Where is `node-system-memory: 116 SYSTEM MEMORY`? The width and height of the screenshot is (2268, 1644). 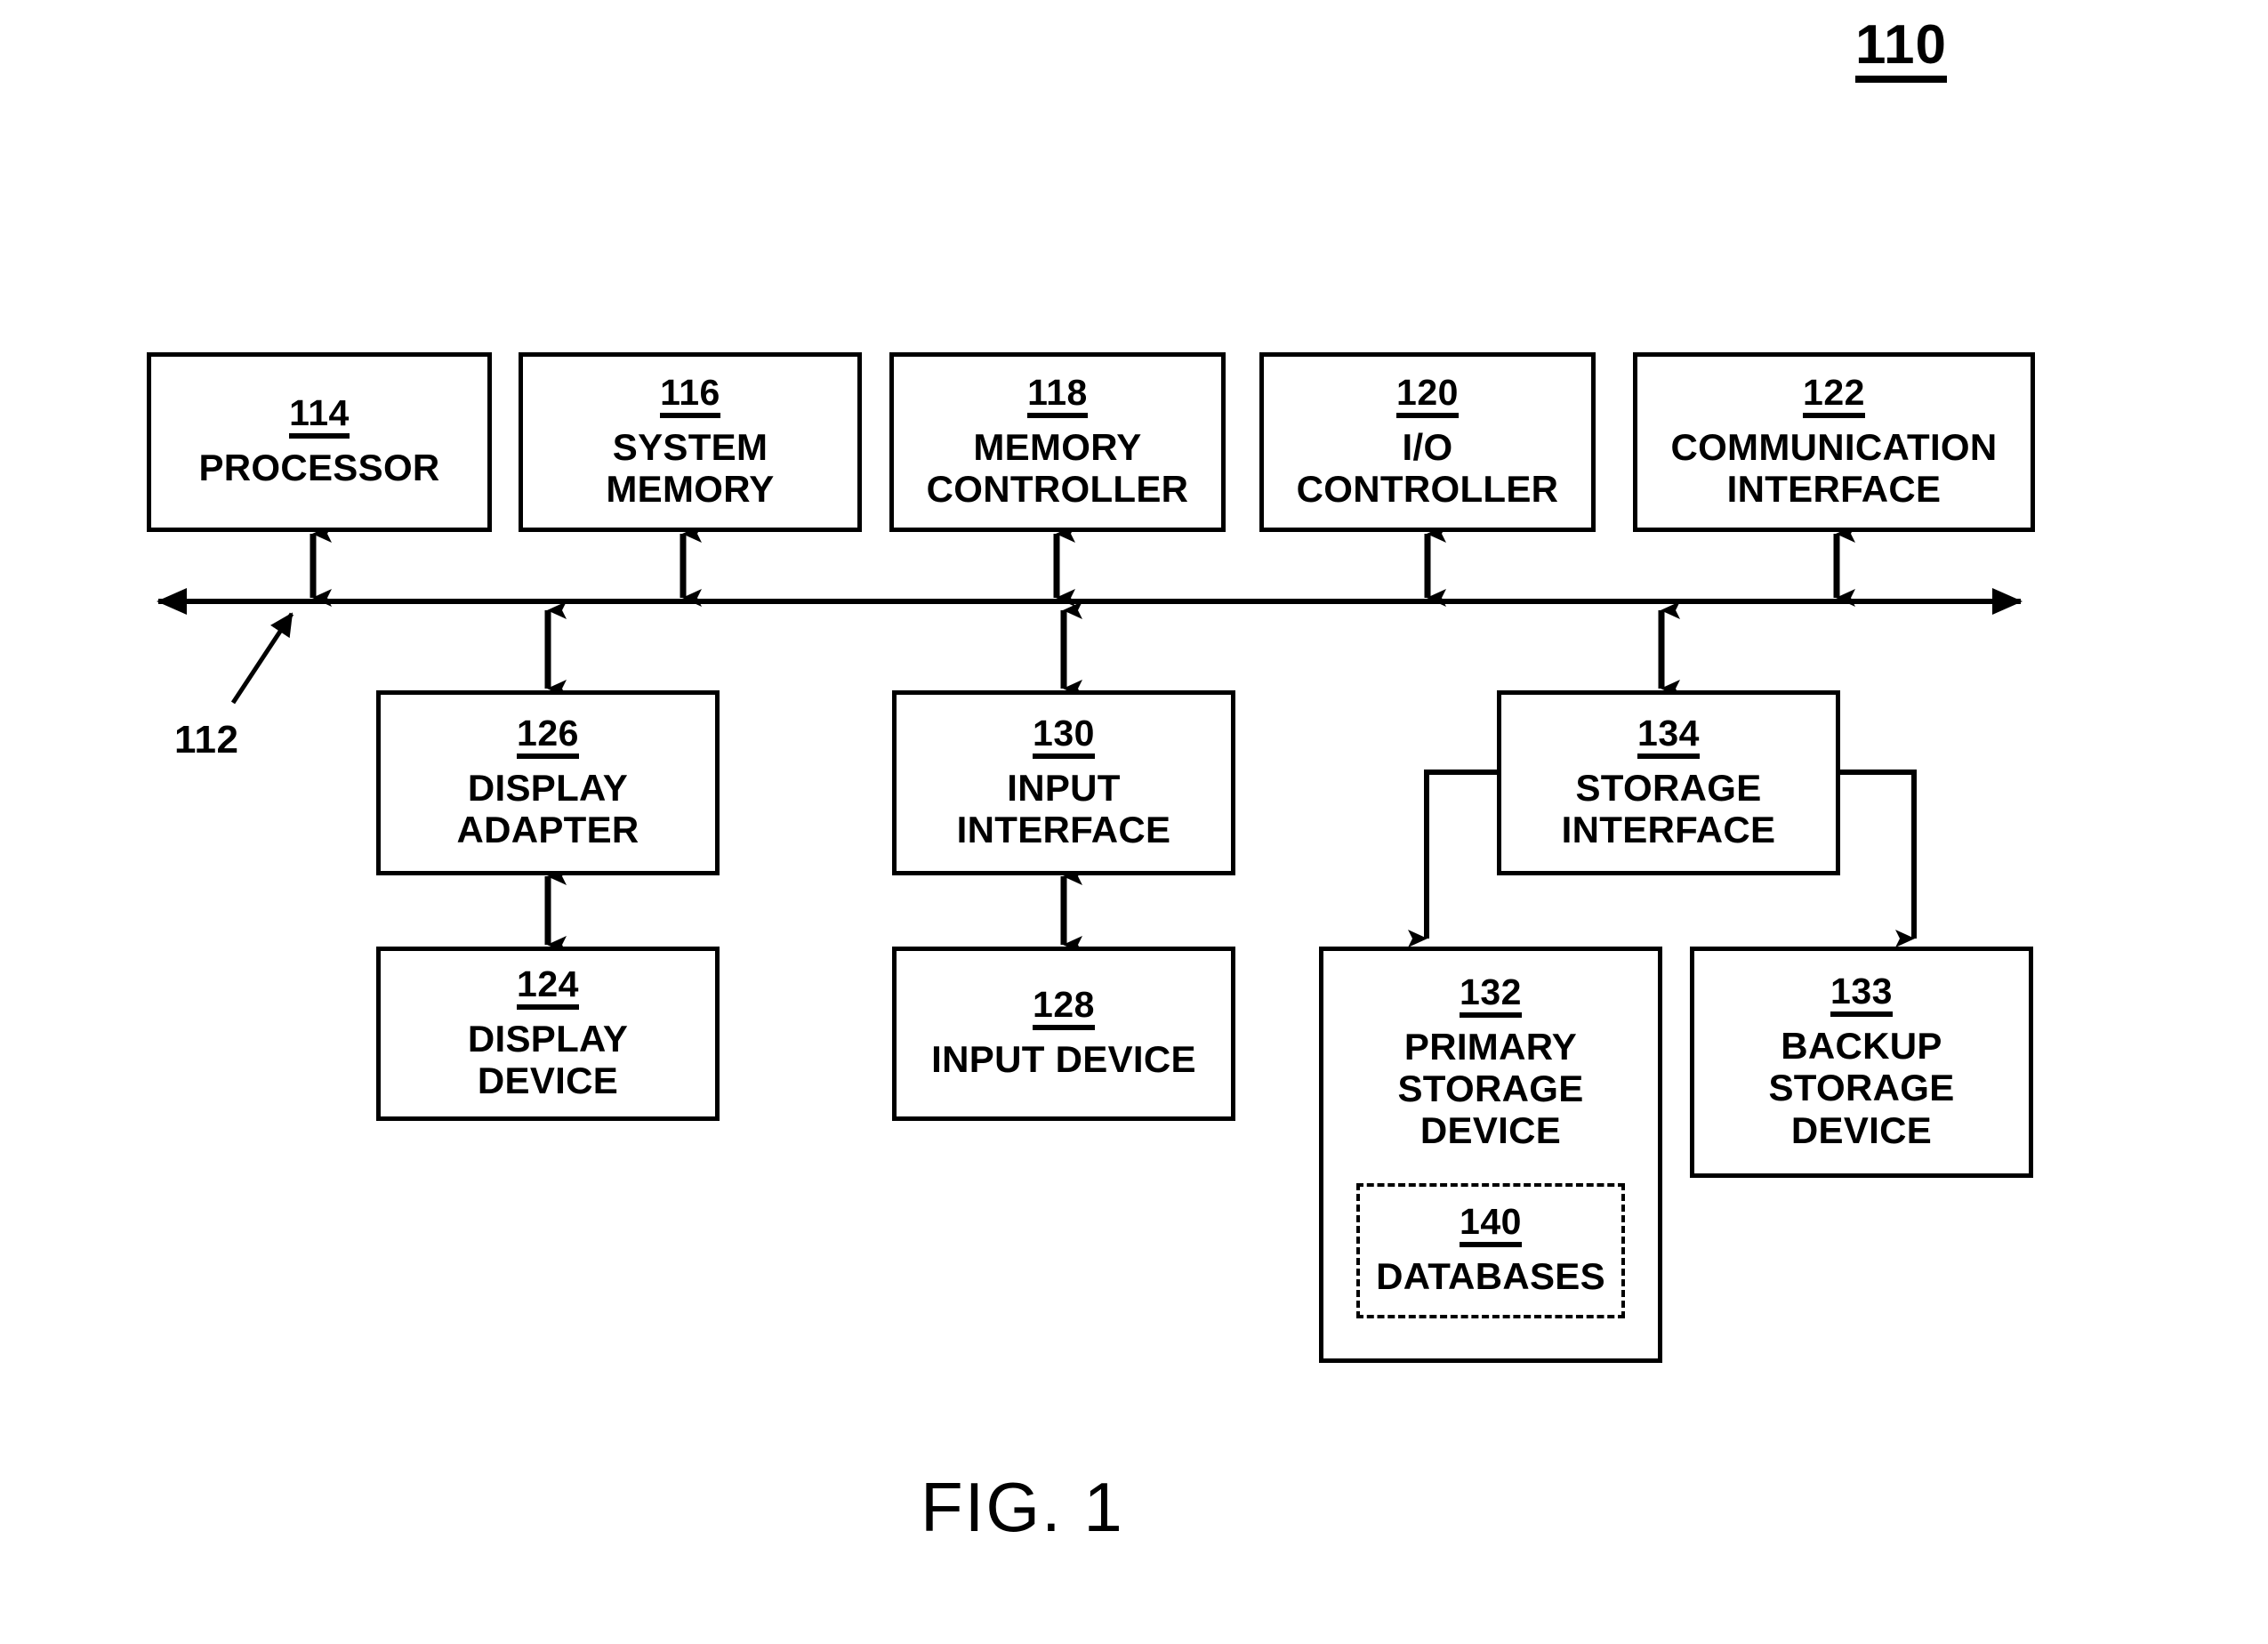 node-system-memory: 116 SYSTEM MEMORY is located at coordinates (690, 442).